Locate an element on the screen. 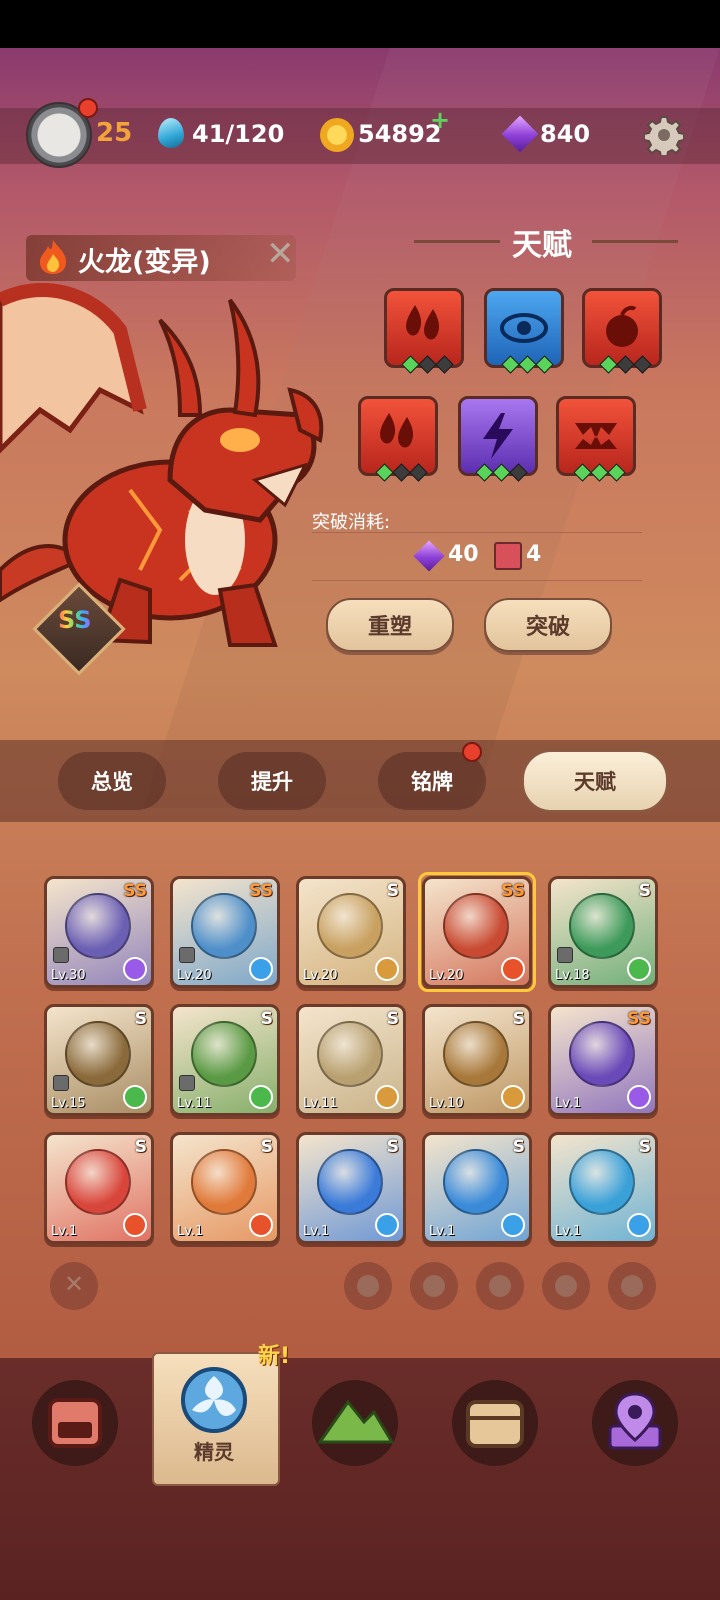  add-gold-button: + is located at coordinates (440, 120).